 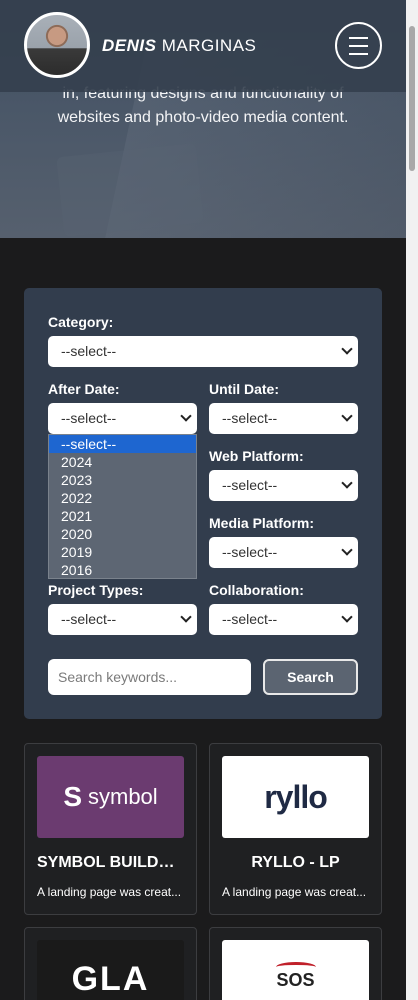 I want to click on search-keywords-input, so click(x=149, y=677).